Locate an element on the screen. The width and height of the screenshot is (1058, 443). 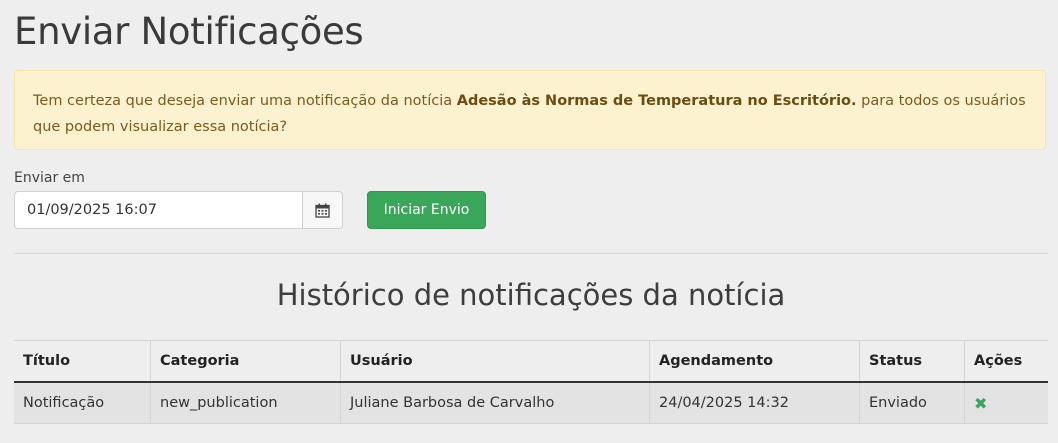
send-at-label: Enviar em is located at coordinates (49, 178).